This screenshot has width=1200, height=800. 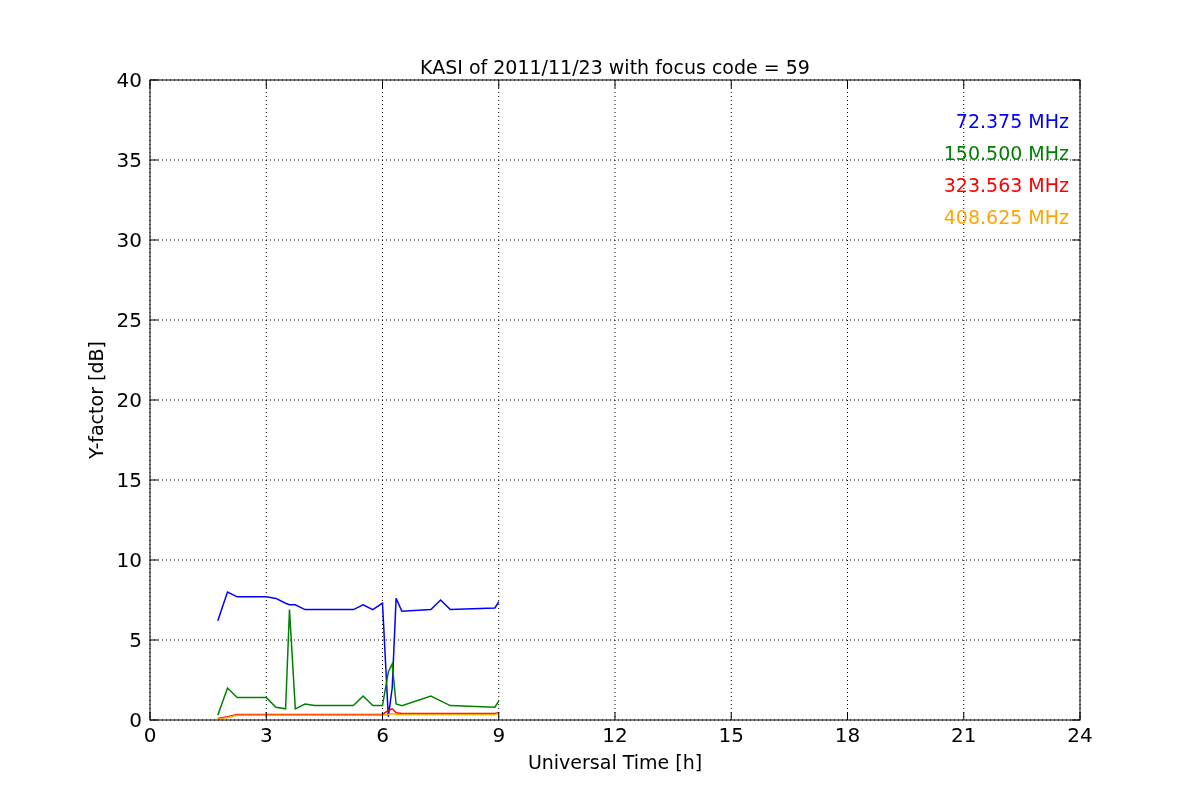 I want to click on legend-label: 323.563 MHz, so click(x=1006, y=185).